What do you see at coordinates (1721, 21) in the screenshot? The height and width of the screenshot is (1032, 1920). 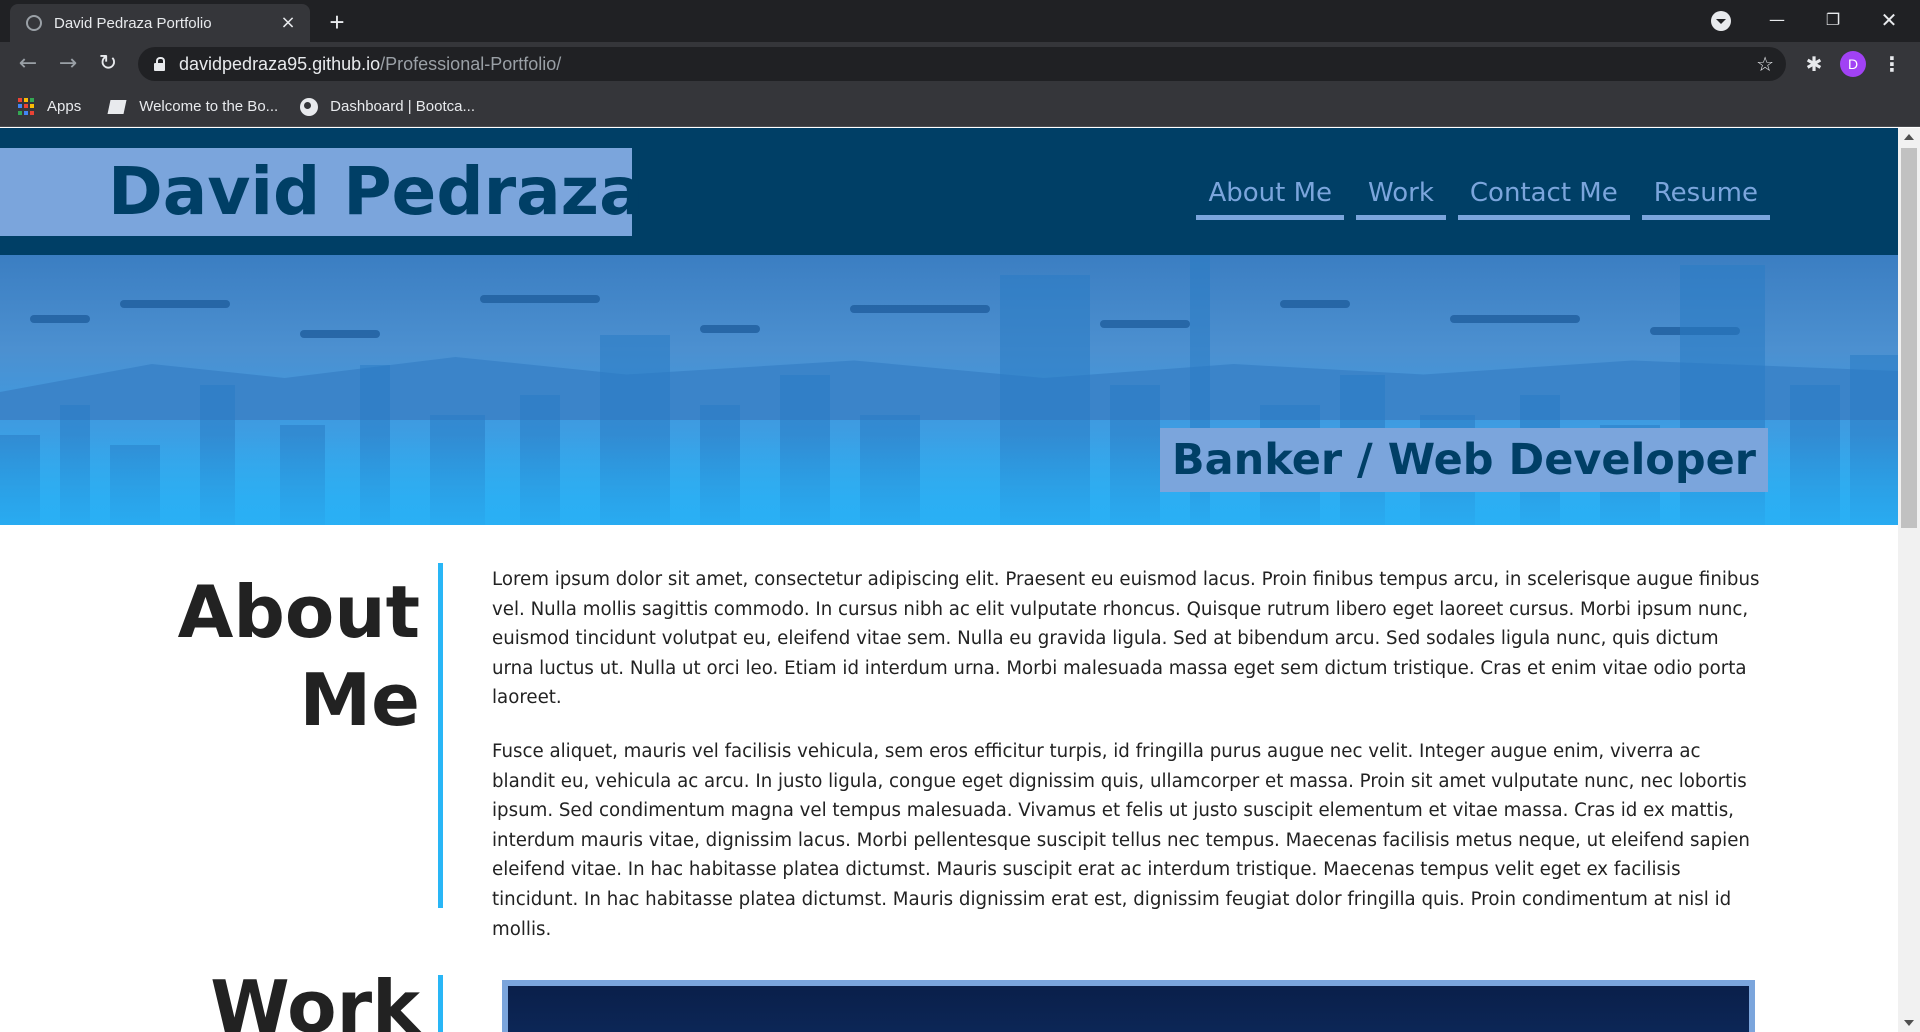 I see `tab-search-icon` at bounding box center [1721, 21].